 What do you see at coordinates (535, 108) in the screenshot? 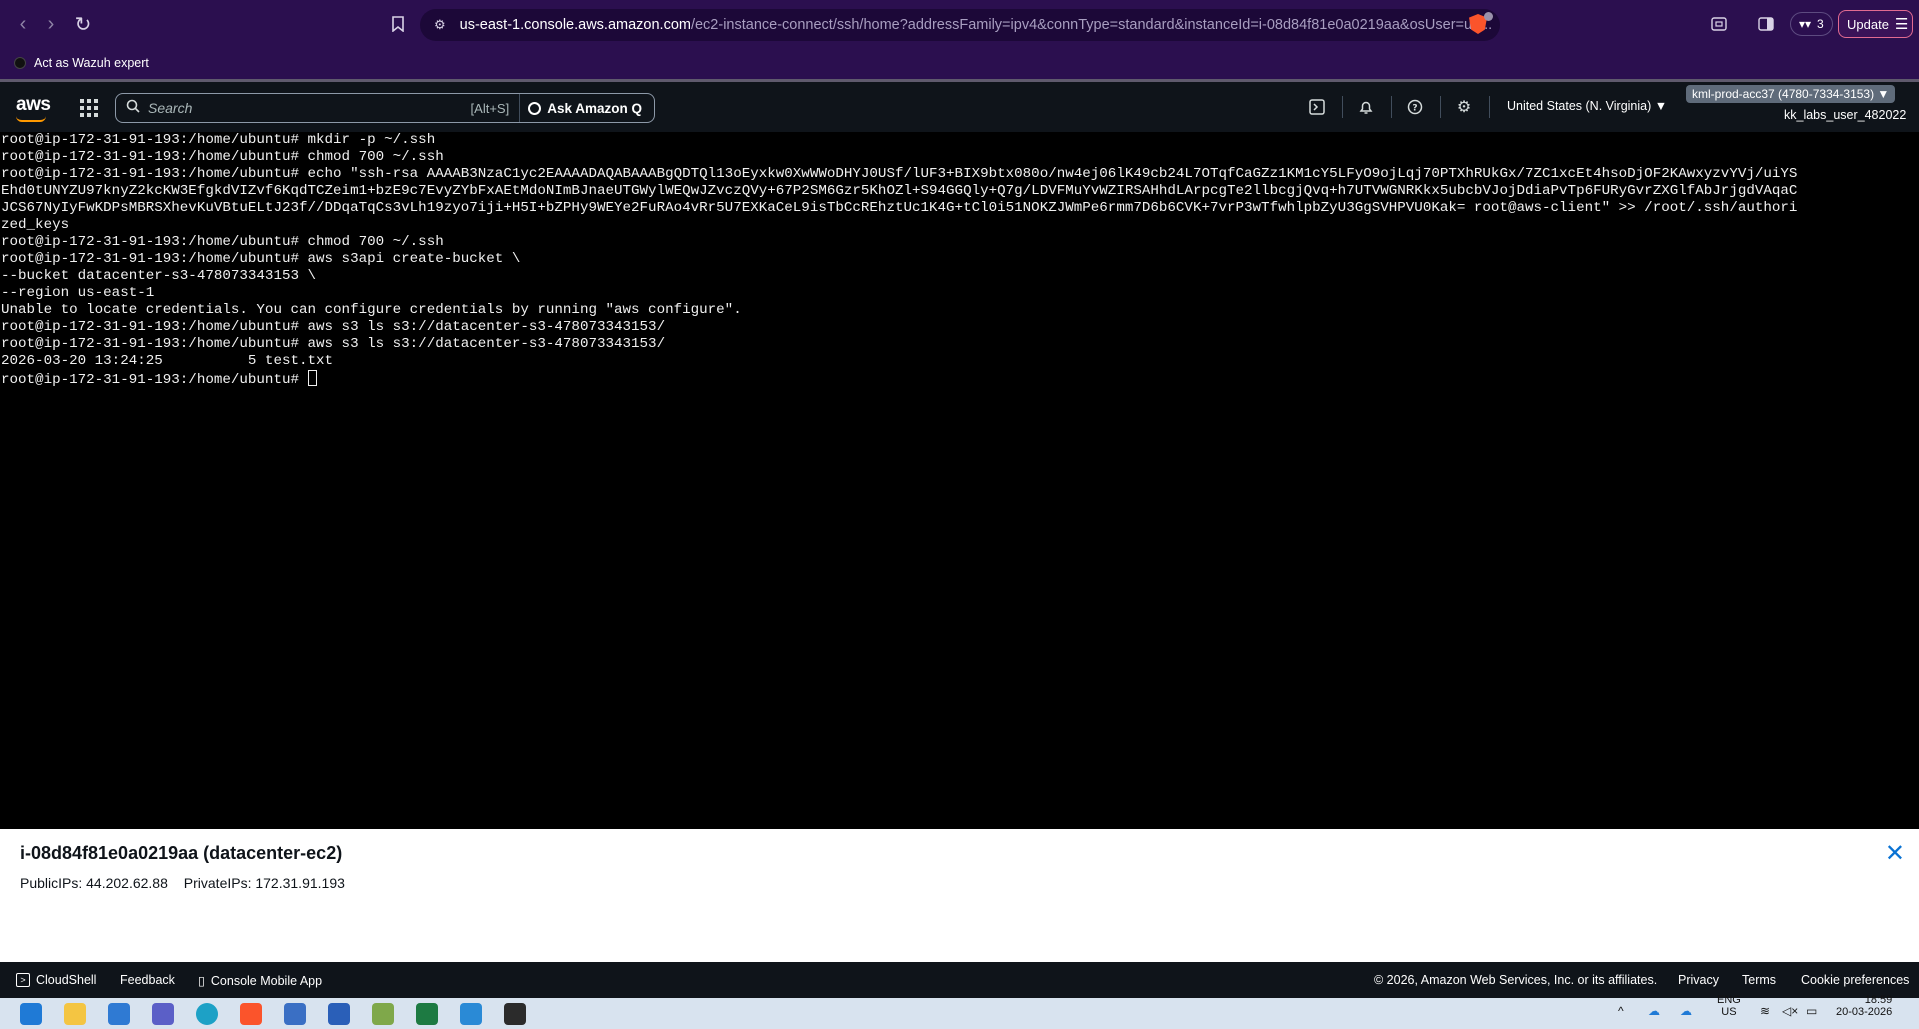
I see `amazon-q-icon` at bounding box center [535, 108].